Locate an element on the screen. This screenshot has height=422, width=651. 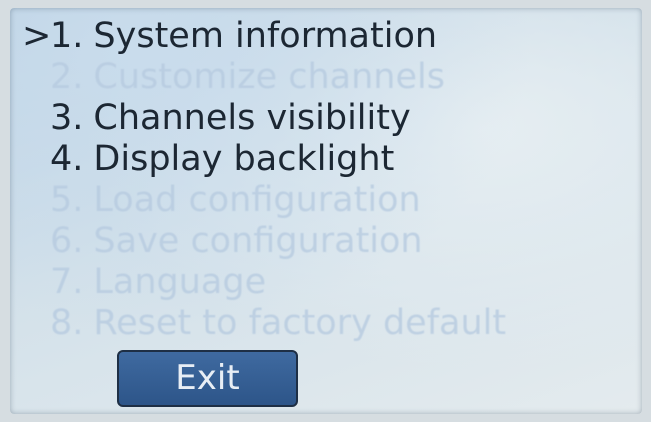
menu-item-load-configuration: 5. Load configuration is located at coordinates (264, 200).